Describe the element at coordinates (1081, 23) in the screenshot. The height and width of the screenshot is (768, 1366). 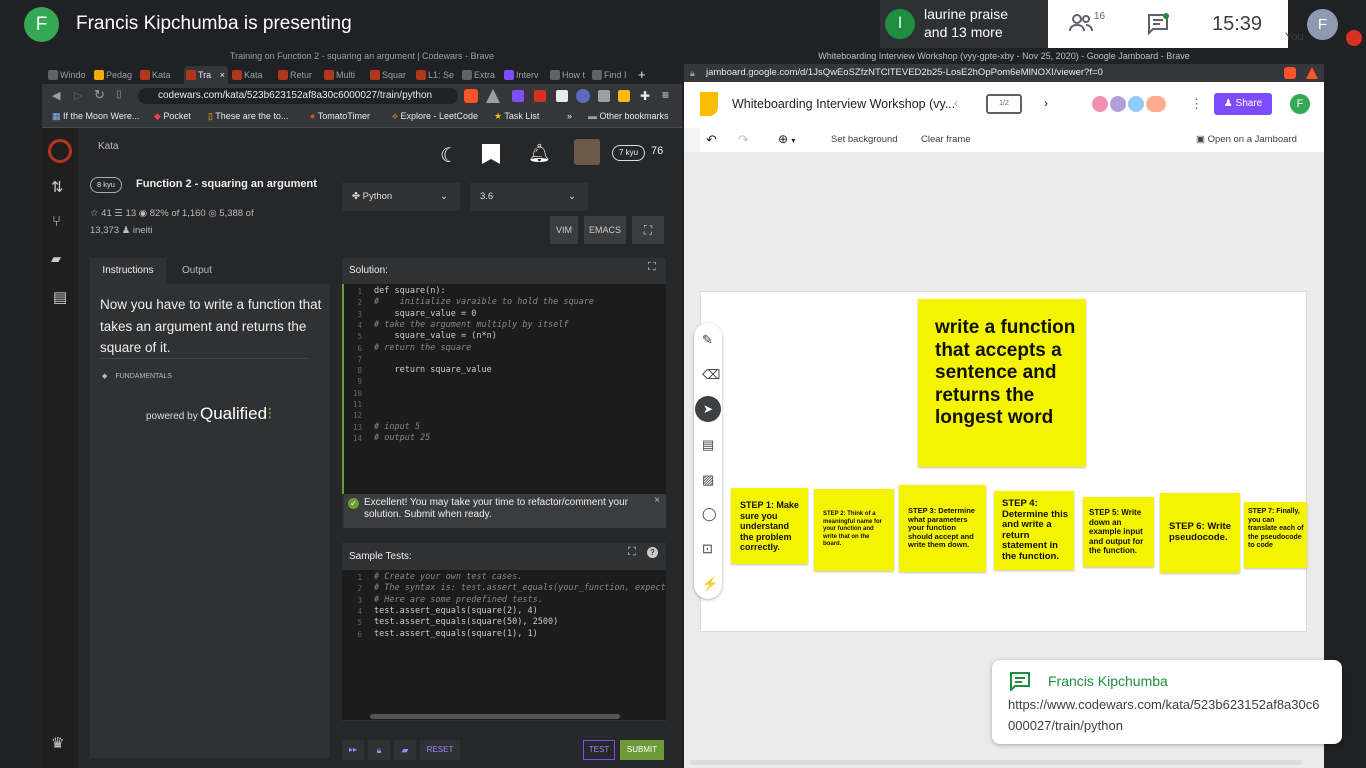
I see `people-icon` at that location.